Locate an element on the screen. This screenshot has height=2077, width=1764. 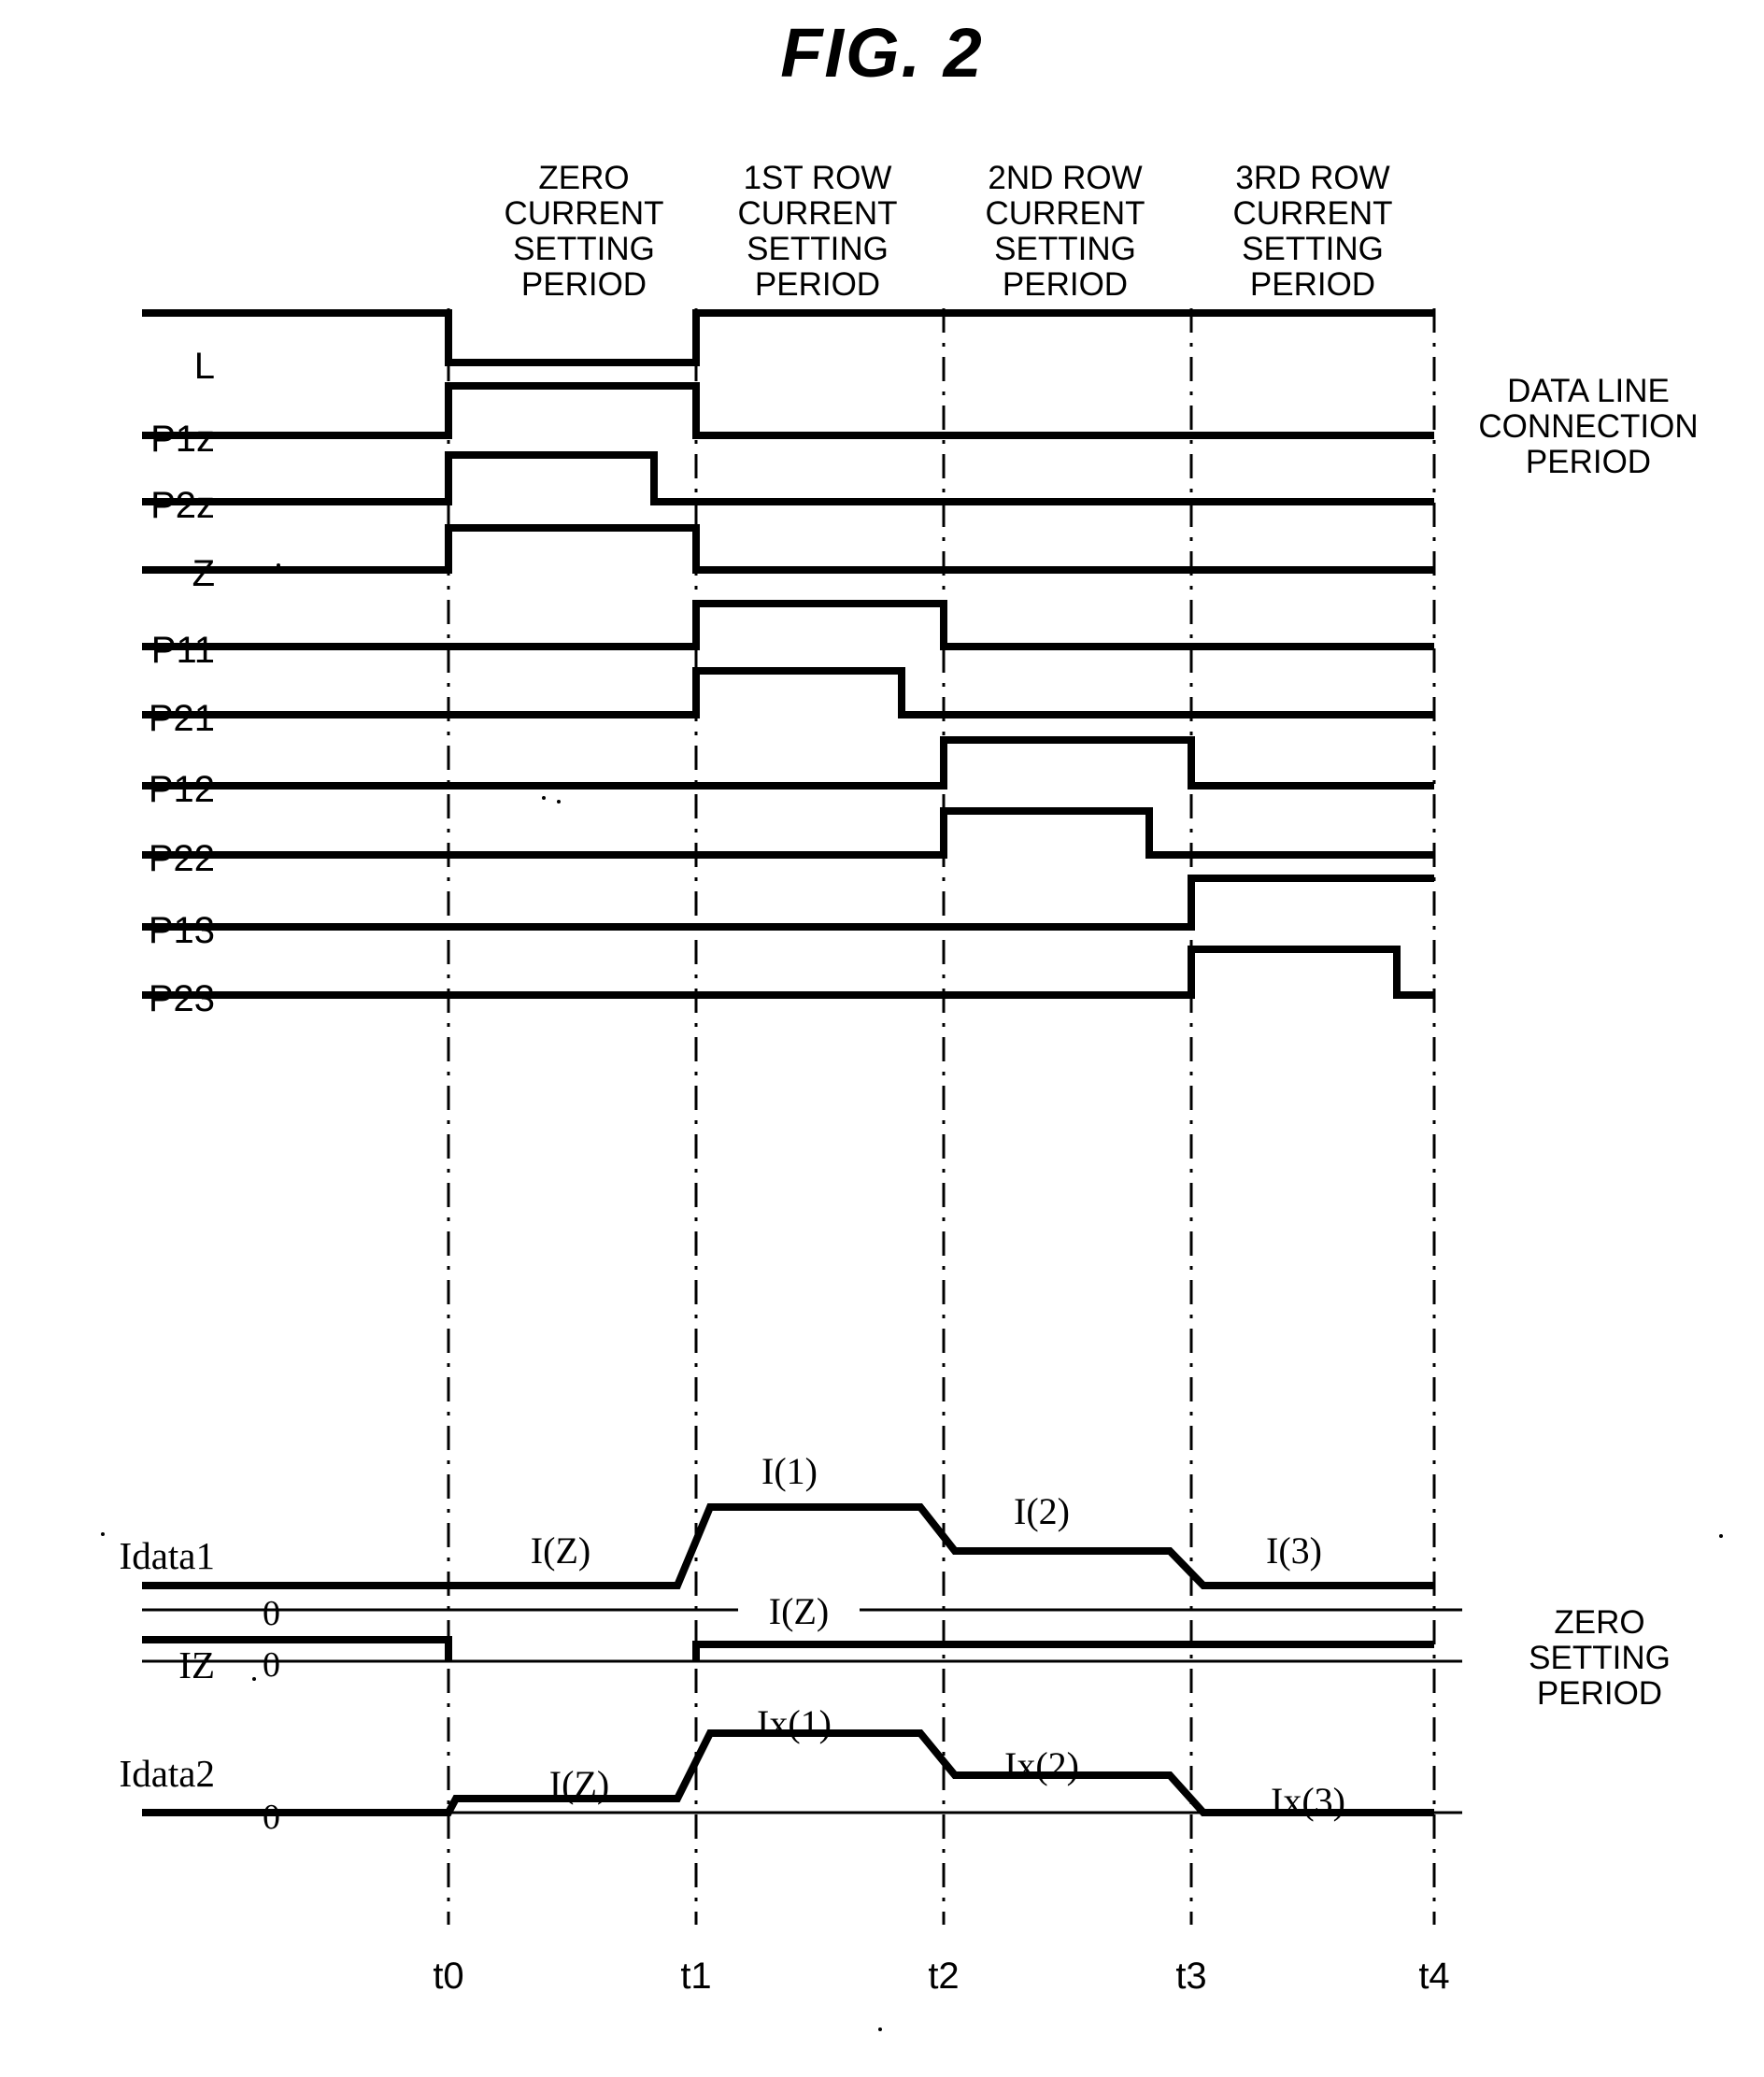
waveform-P1z is located at coordinates (788, 410).